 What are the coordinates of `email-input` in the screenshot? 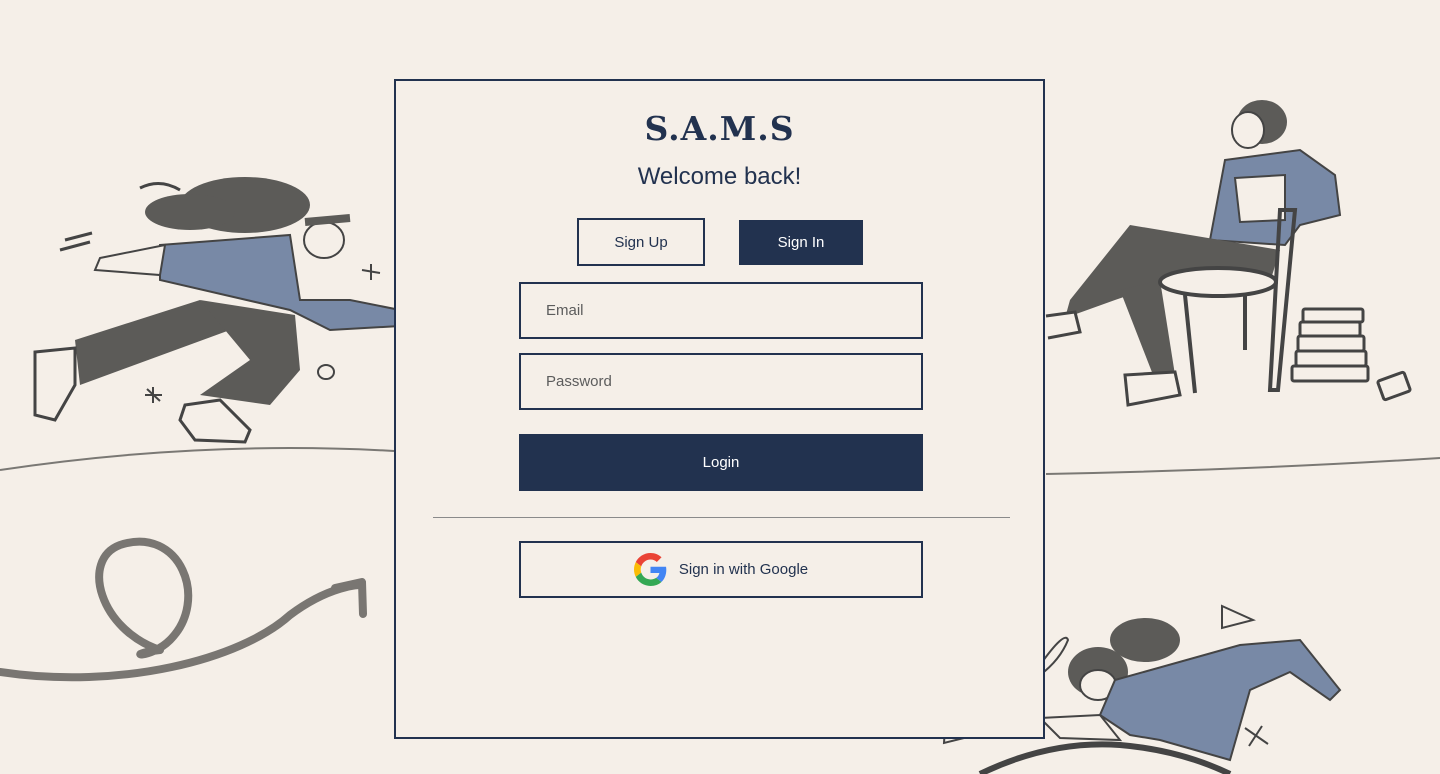 It's located at (721, 310).